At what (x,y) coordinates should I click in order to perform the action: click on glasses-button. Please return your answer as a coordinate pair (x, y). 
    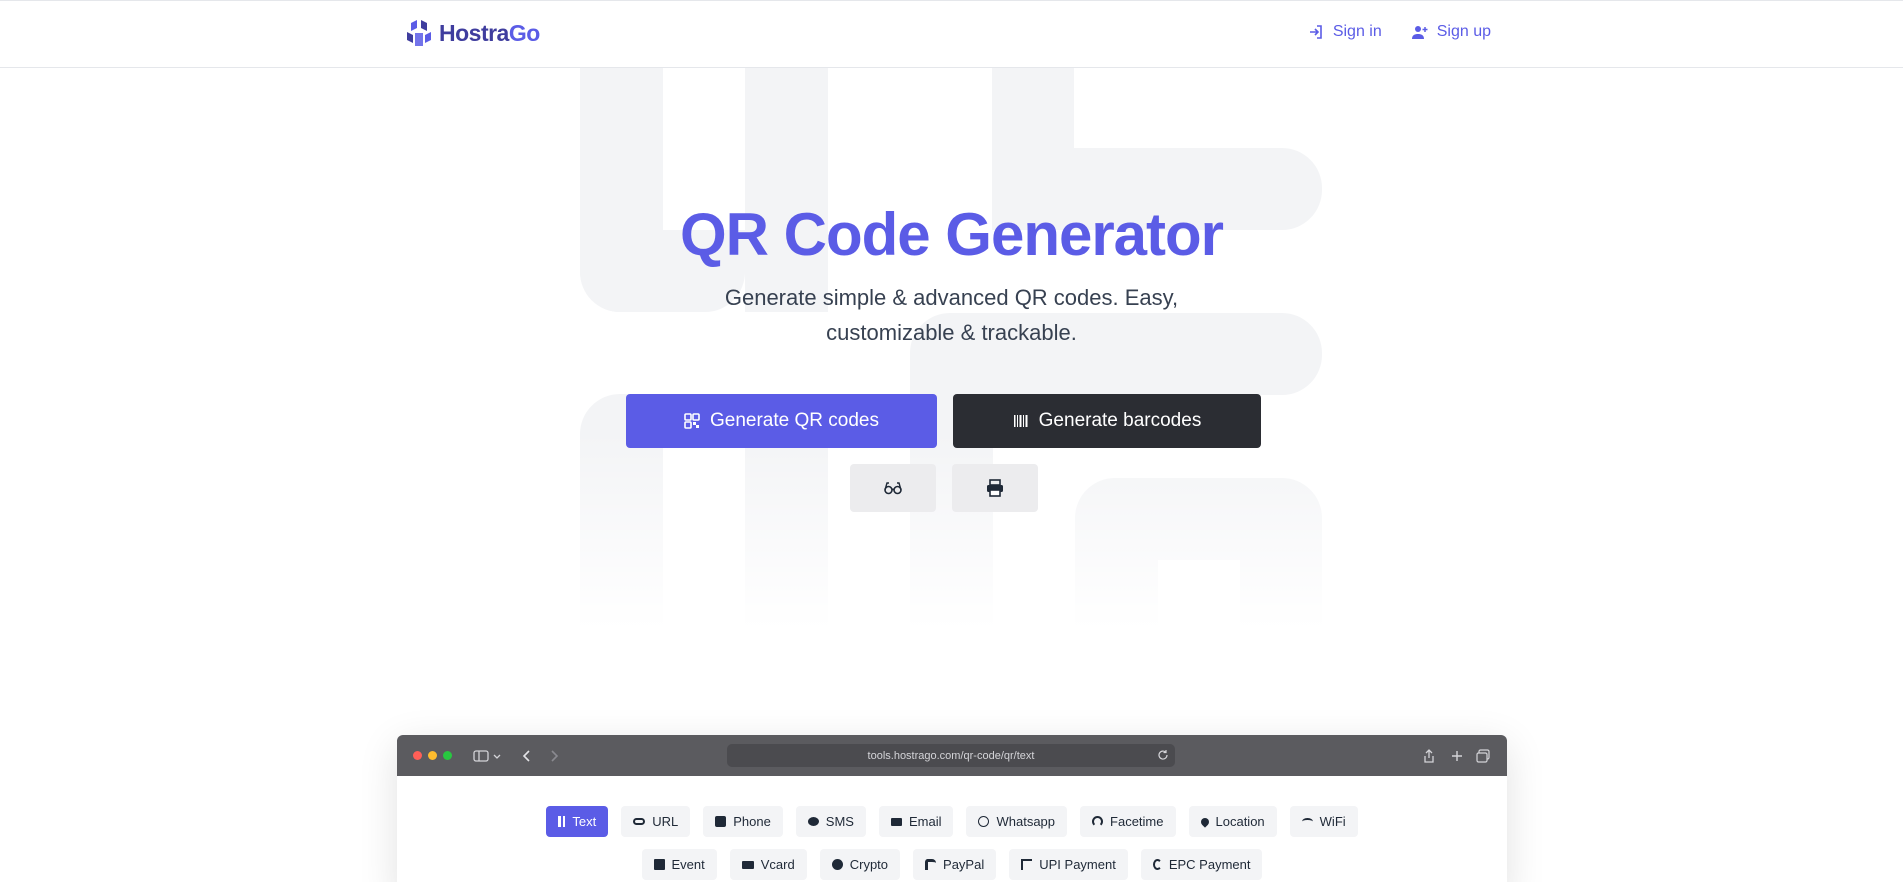
    Looking at the image, I should click on (893, 488).